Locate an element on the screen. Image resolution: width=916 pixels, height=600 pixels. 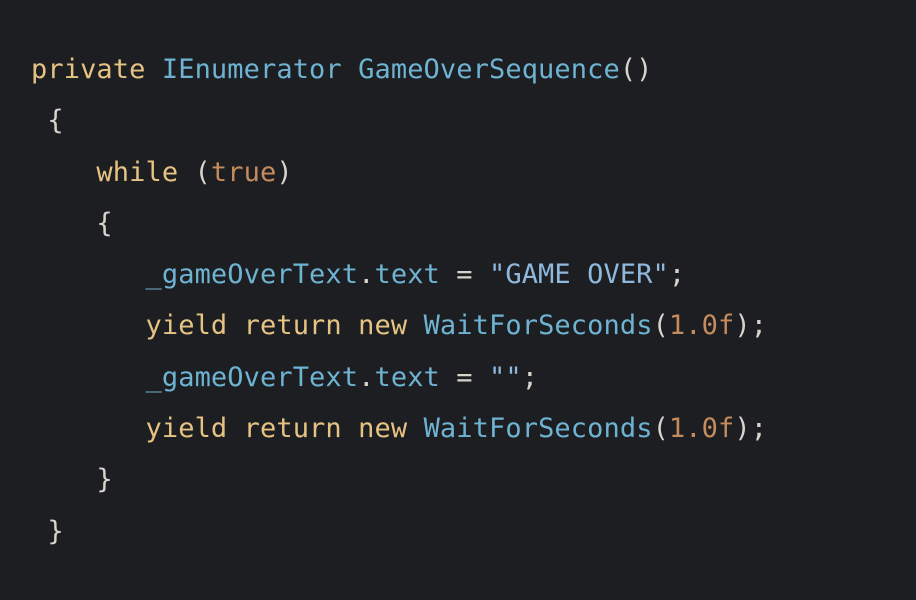
code-token: "" is located at coordinates (505, 377).